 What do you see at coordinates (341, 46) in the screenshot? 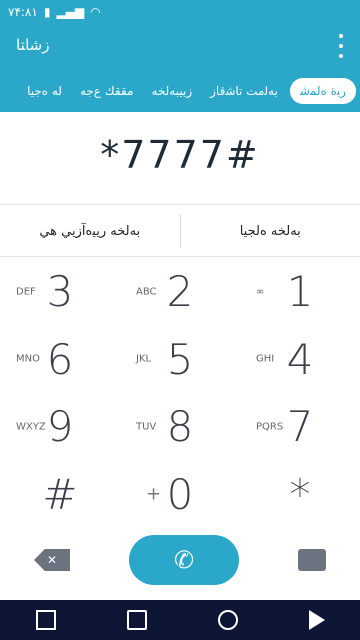
I see `more-vert-icon` at bounding box center [341, 46].